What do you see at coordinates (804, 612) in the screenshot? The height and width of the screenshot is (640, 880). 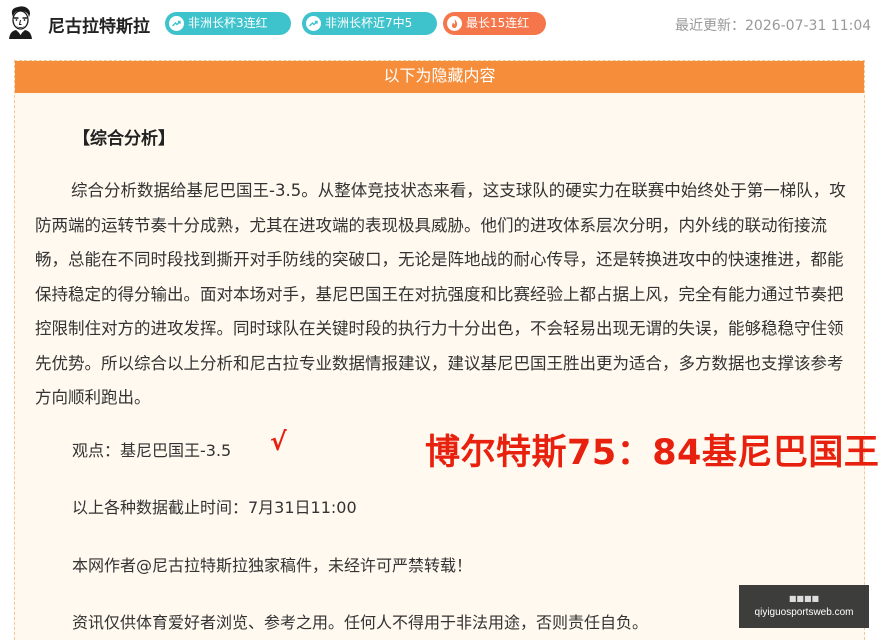 I see `watermark-url: qiyiguosportsweb.com` at bounding box center [804, 612].